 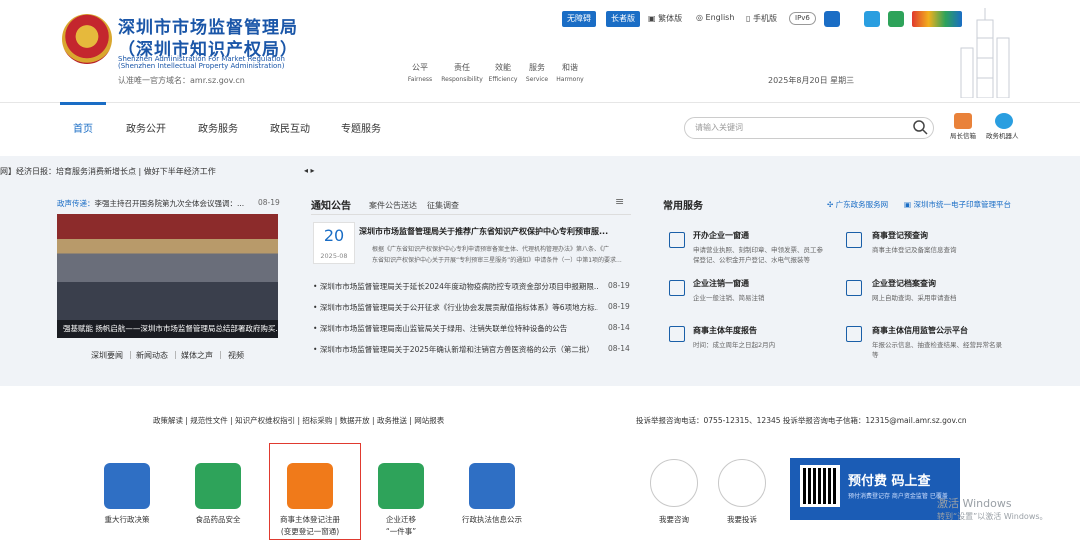 I want to click on e-seal-platform-link: ▣ 深圳市统一电子印章管理平台, so click(x=957, y=204).